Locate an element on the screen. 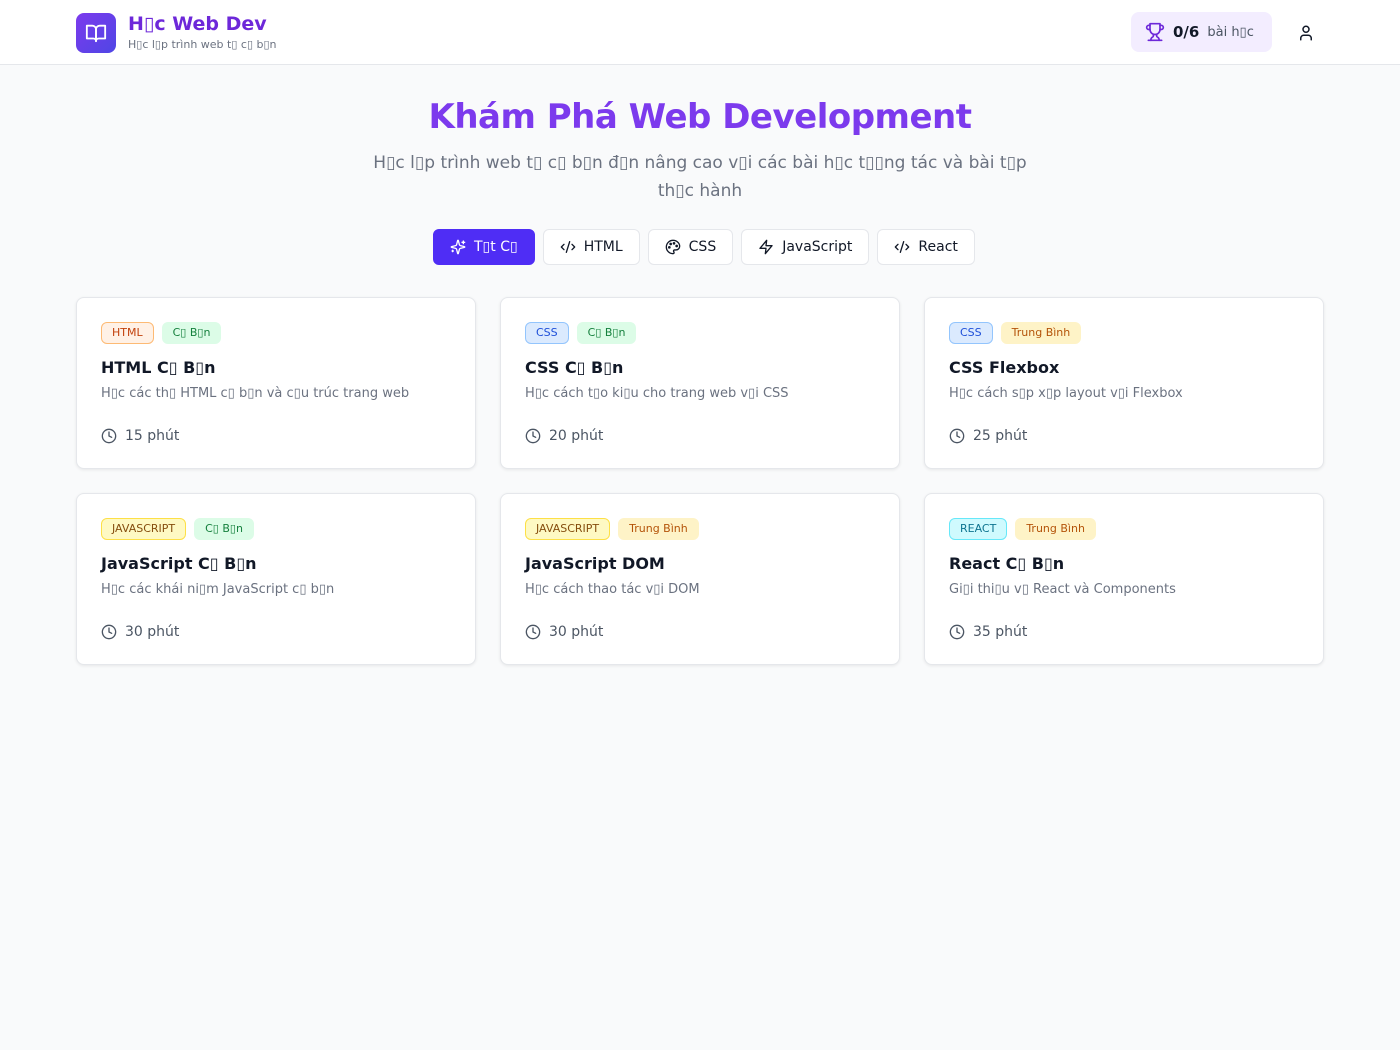 Image resolution: width=1400 pixels, height=1050 pixels. lesson-description: H▯c các khái ni▯m JavaScript c▯ b▯n is located at coordinates (218, 589).